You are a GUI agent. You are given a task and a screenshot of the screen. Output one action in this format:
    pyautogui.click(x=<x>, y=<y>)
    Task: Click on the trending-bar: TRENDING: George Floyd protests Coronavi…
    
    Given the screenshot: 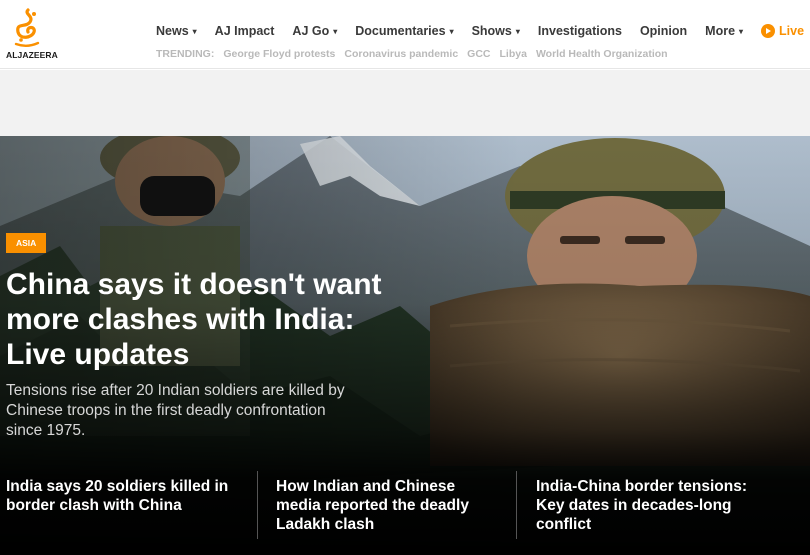 What is the action you would take?
    pyautogui.click(x=416, y=54)
    